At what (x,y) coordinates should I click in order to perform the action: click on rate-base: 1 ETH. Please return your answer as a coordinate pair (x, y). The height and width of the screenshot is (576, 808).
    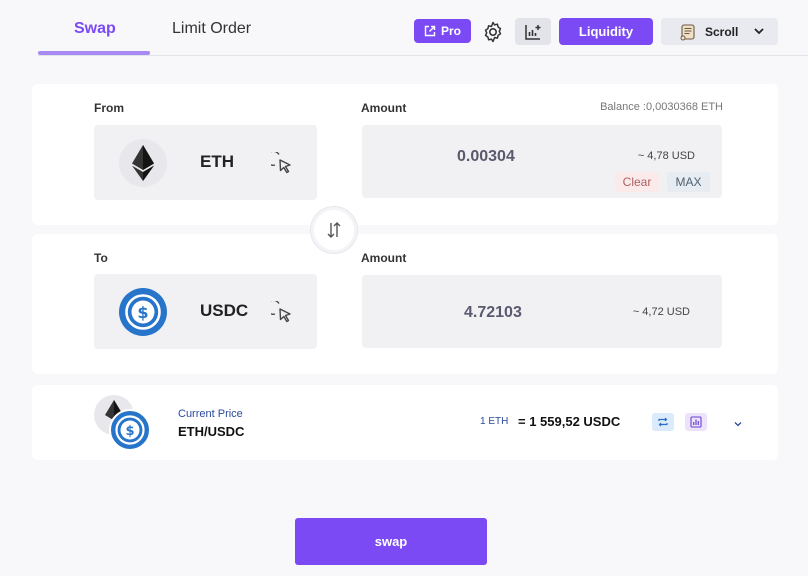
    Looking at the image, I should click on (494, 421).